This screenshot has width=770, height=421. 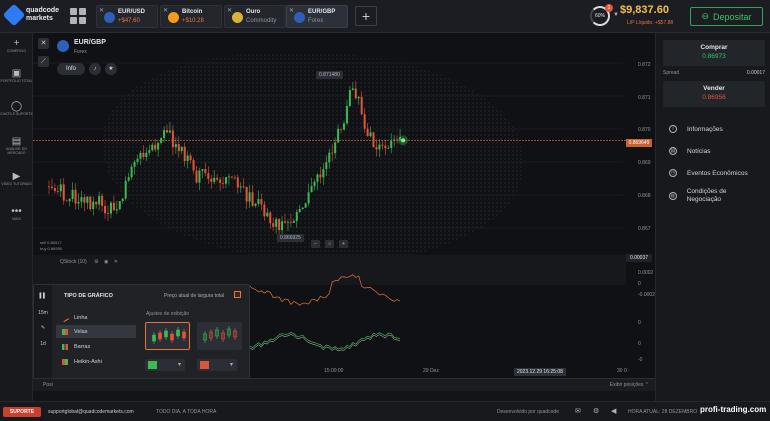 I want to click on menu-item-trading-conditions: ◍ Condições de Negociação, so click(x=714, y=196).